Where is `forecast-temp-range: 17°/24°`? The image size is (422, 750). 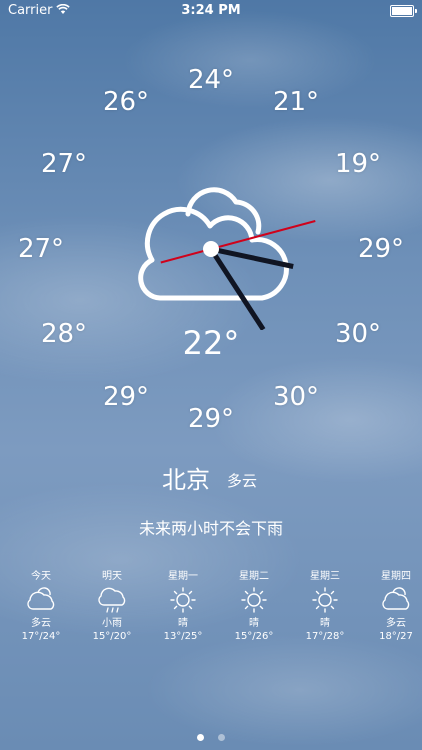 forecast-temp-range: 17°/24° is located at coordinates (41, 636).